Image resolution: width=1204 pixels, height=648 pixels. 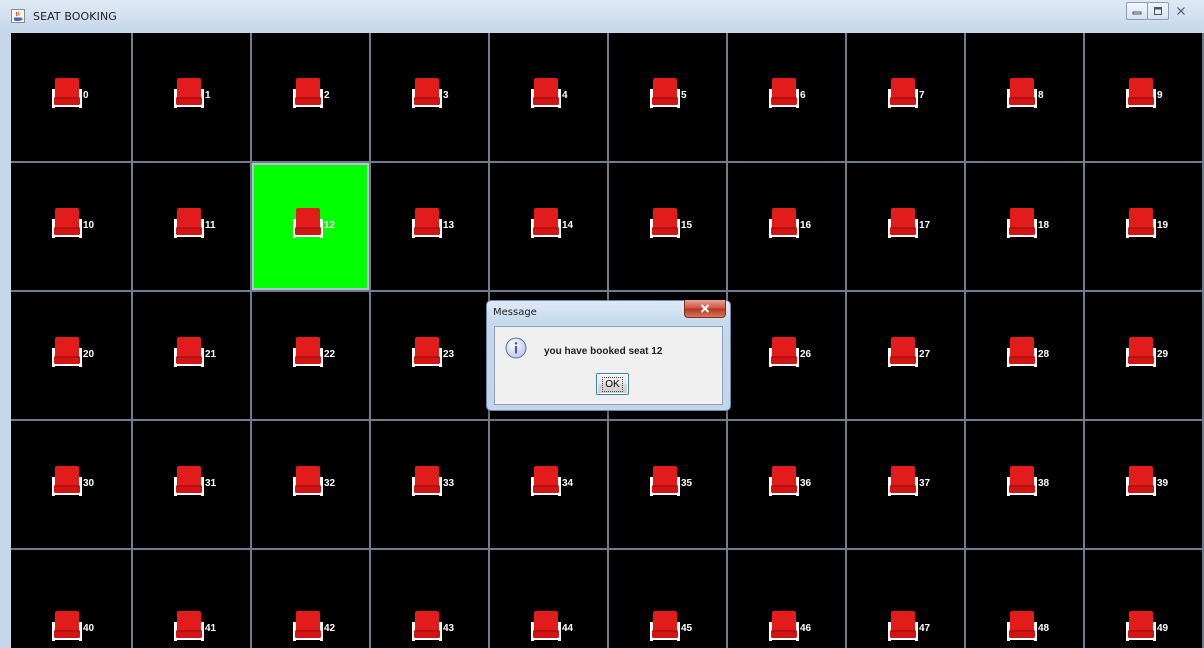 I want to click on seat-button-18: 18, so click(x=1024, y=226).